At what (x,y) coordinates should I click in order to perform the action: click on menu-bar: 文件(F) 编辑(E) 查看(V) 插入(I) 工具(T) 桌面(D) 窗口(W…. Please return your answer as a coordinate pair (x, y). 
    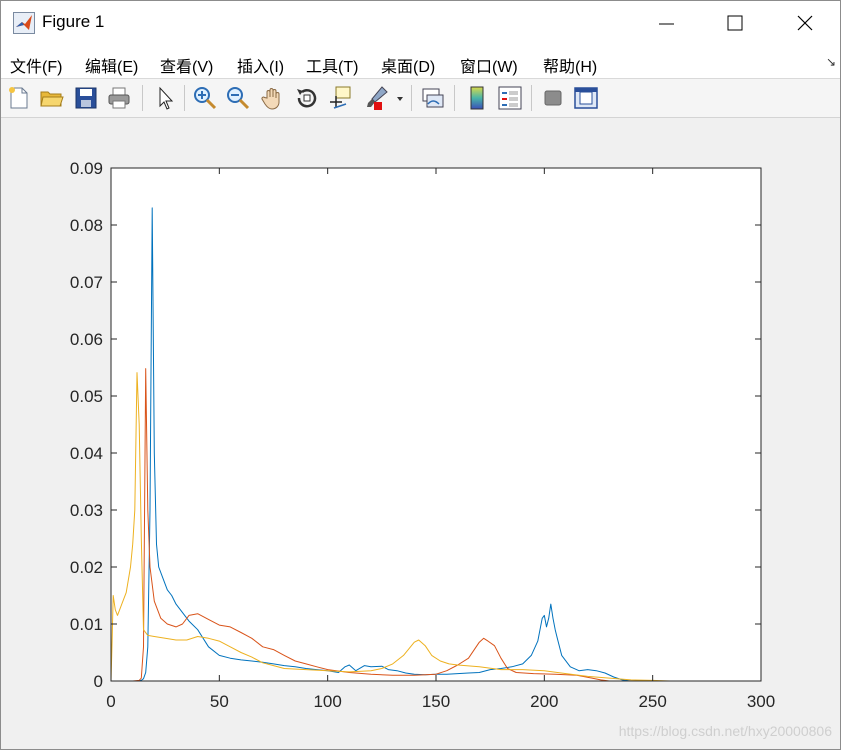
    Looking at the image, I should click on (420, 62).